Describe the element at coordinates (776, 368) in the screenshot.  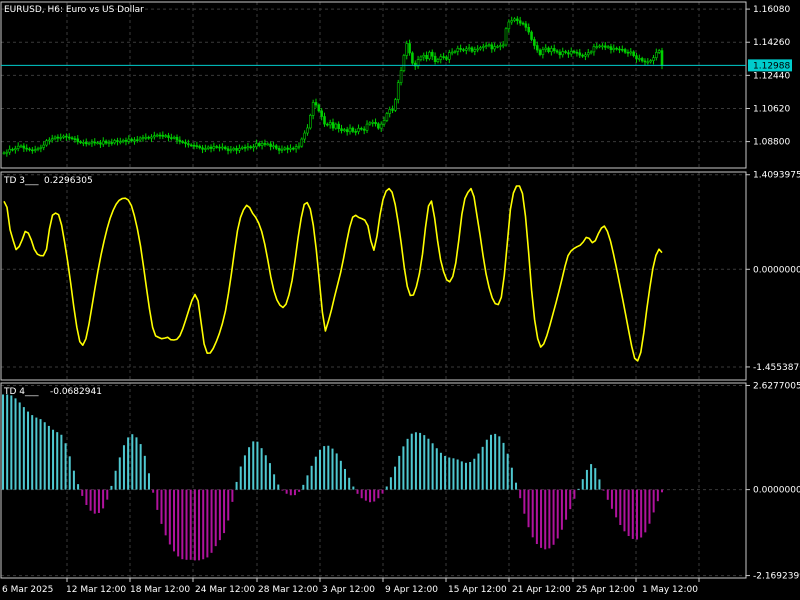
I see `y-tick-label: -1.4553876` at that location.